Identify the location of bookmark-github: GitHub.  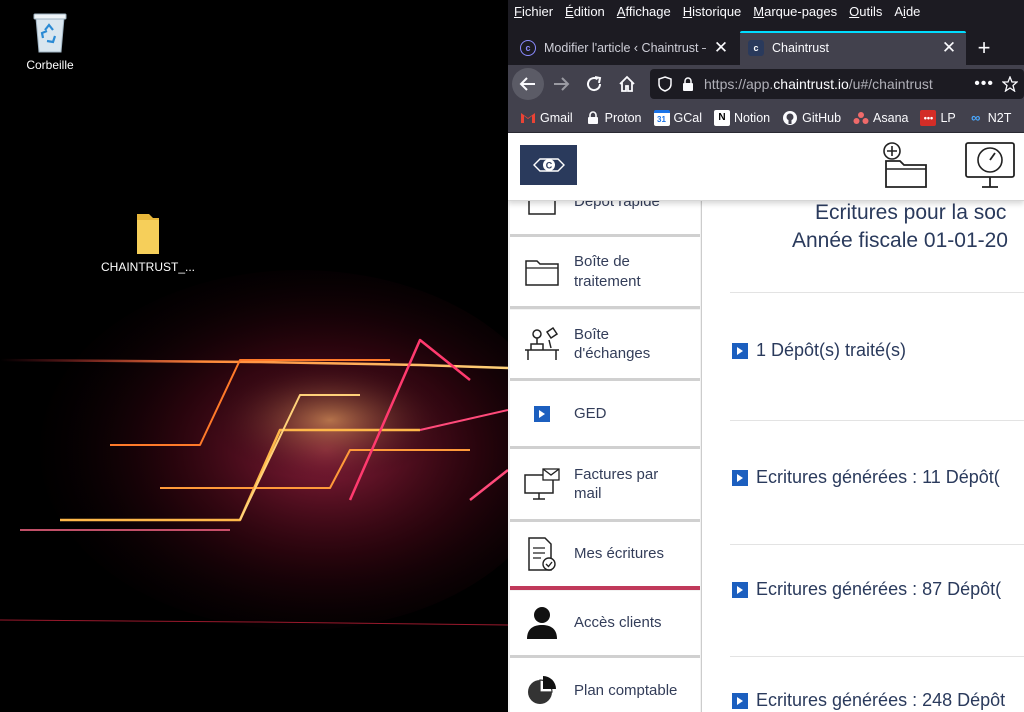
(811, 118).